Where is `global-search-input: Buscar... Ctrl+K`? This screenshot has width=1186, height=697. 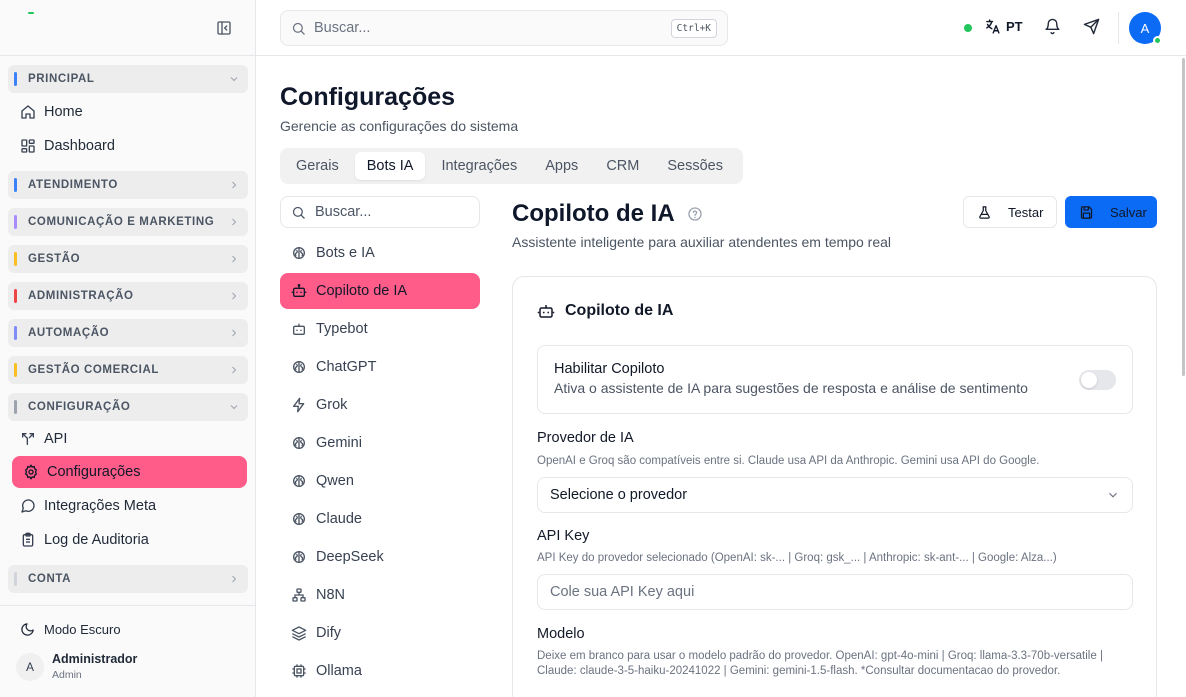
global-search-input: Buscar... Ctrl+K is located at coordinates (504, 28).